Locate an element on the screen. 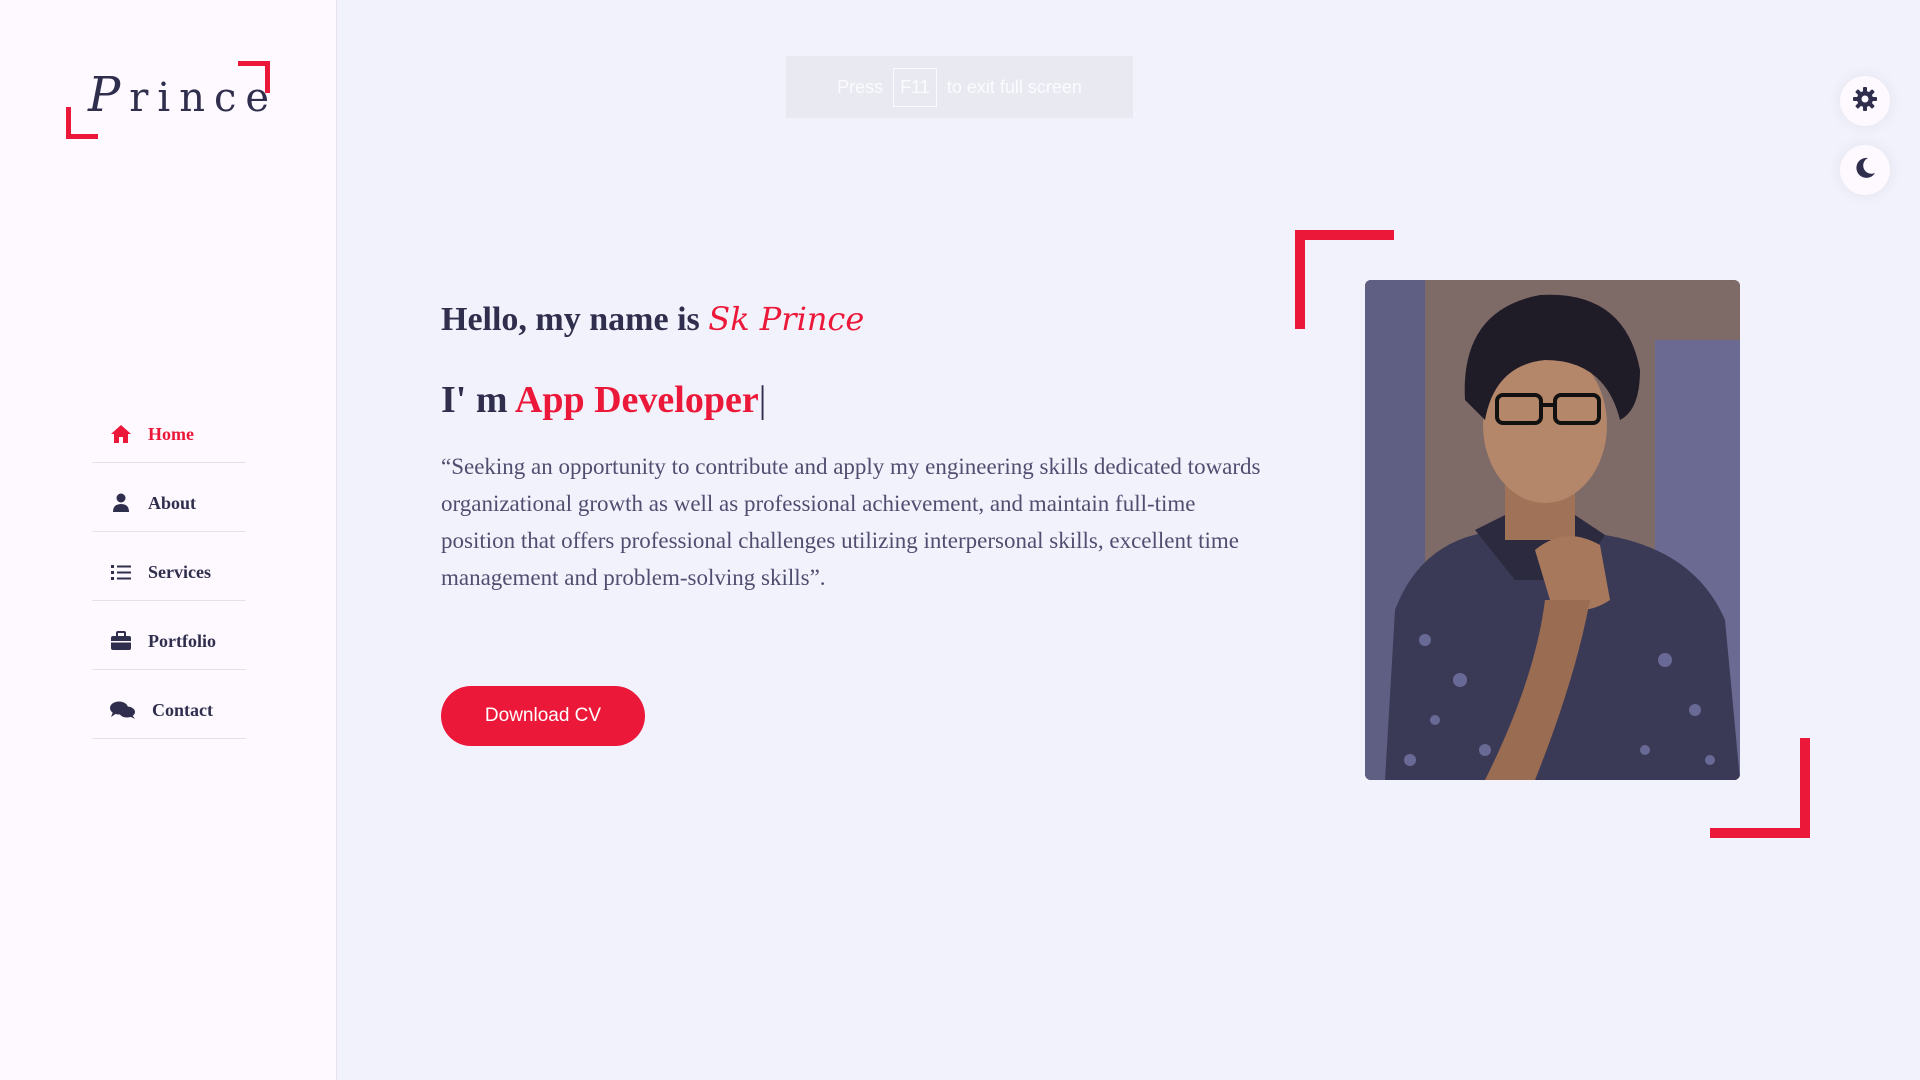  gear-icon is located at coordinates (1865, 101).